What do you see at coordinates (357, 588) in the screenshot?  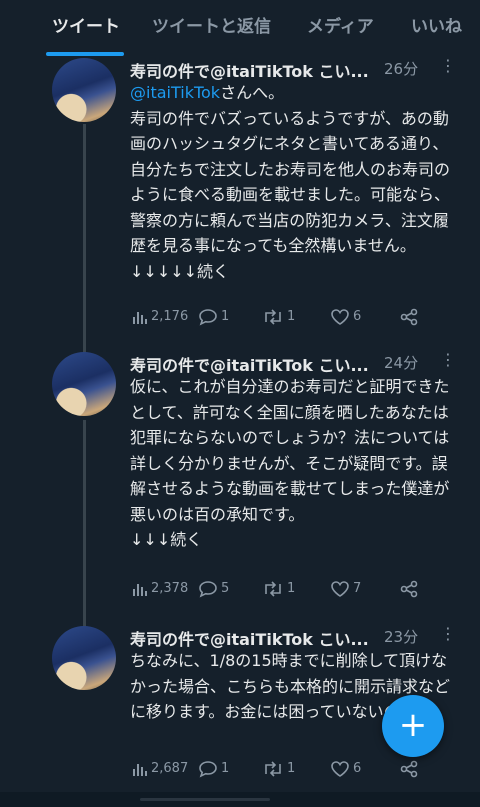 I see `like-count: 7` at bounding box center [357, 588].